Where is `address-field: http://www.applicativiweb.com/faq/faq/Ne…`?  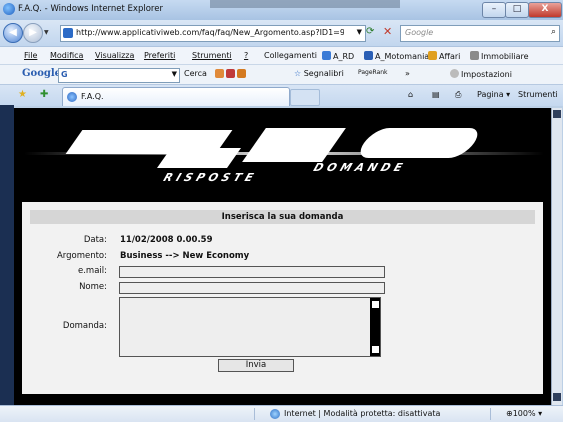
address-field: http://www.applicativiweb.com/faq/faq/Ne… is located at coordinates (213, 33).